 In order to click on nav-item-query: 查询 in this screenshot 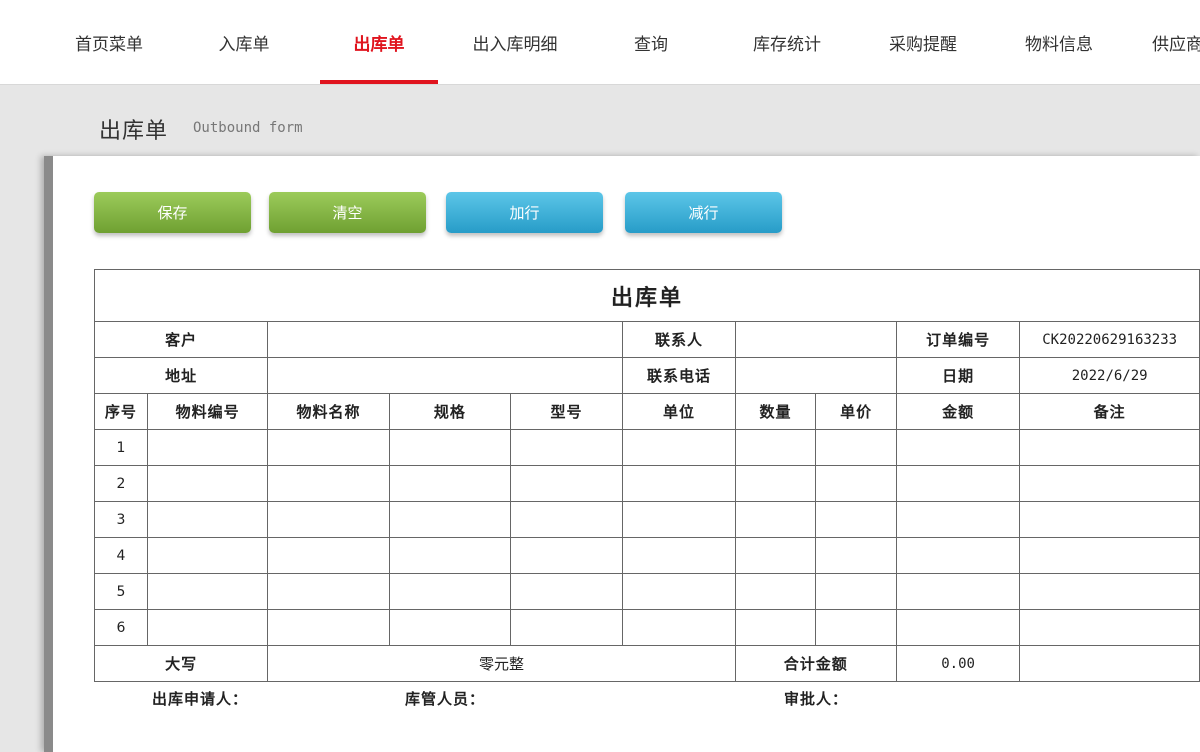, I will do `click(651, 42)`.